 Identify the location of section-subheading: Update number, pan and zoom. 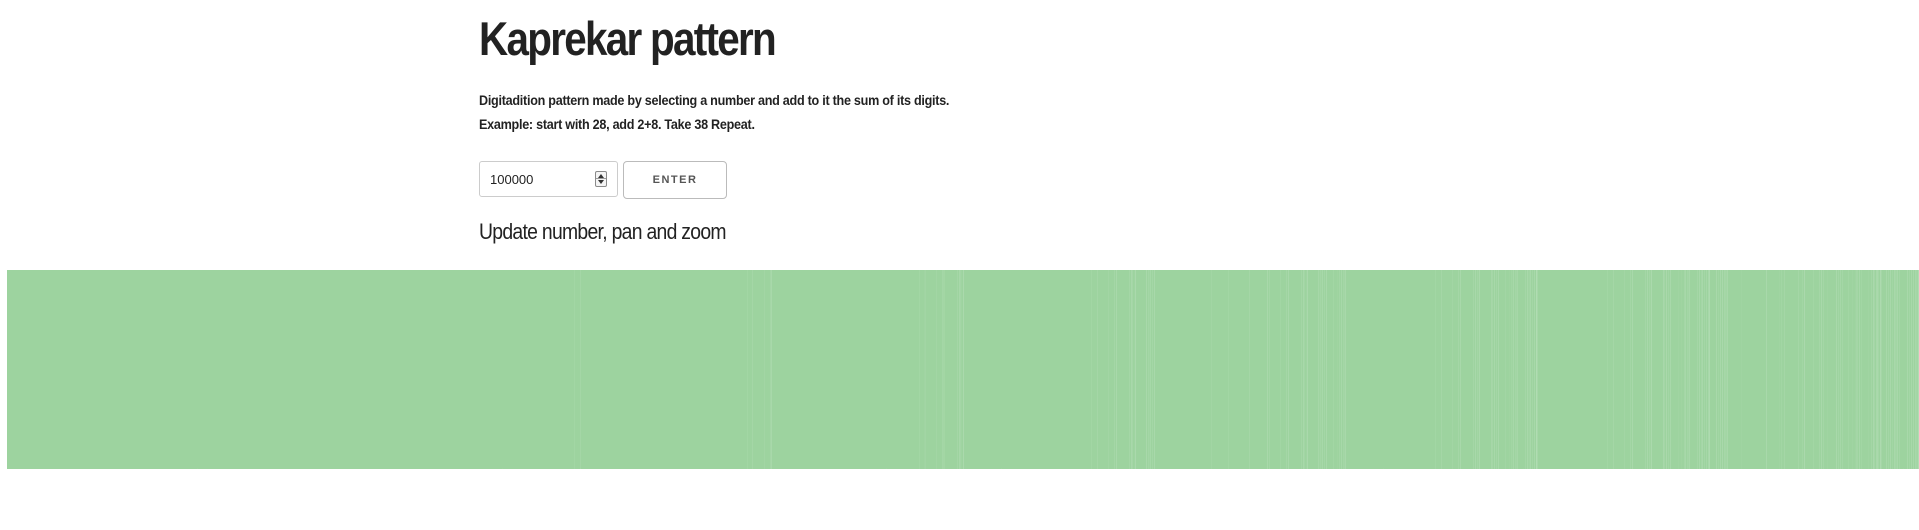
(603, 231).